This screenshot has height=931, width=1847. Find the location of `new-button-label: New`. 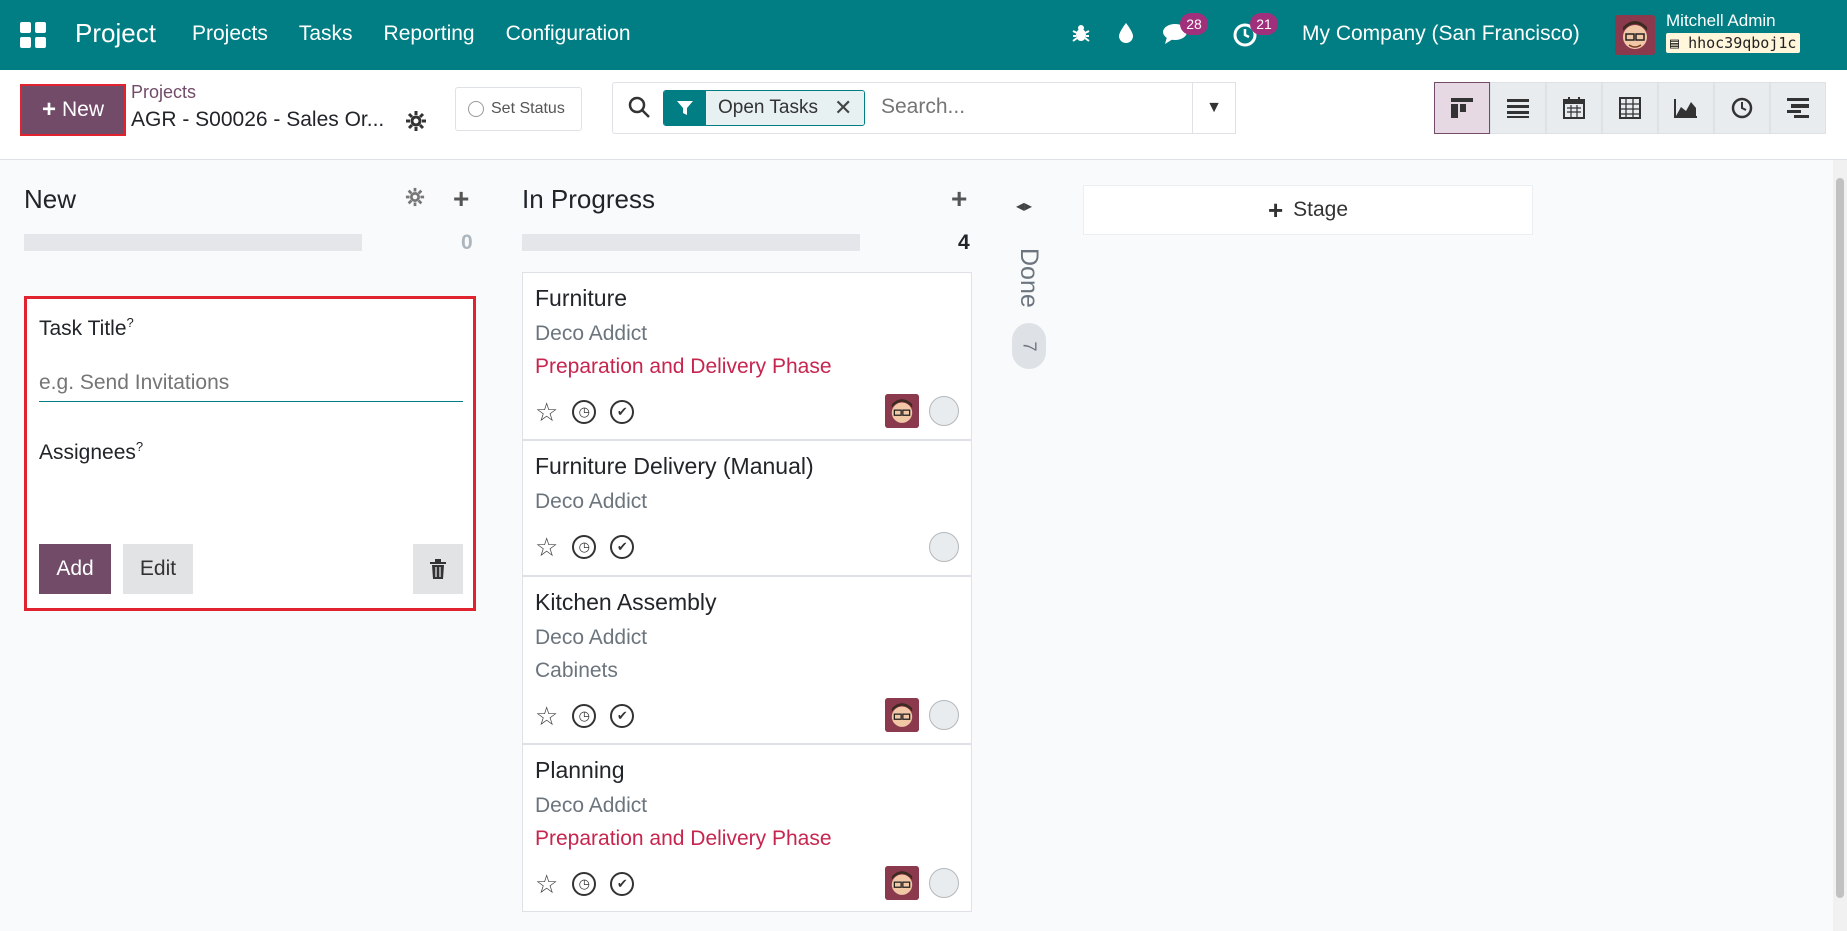

new-button-label: New is located at coordinates (83, 109).